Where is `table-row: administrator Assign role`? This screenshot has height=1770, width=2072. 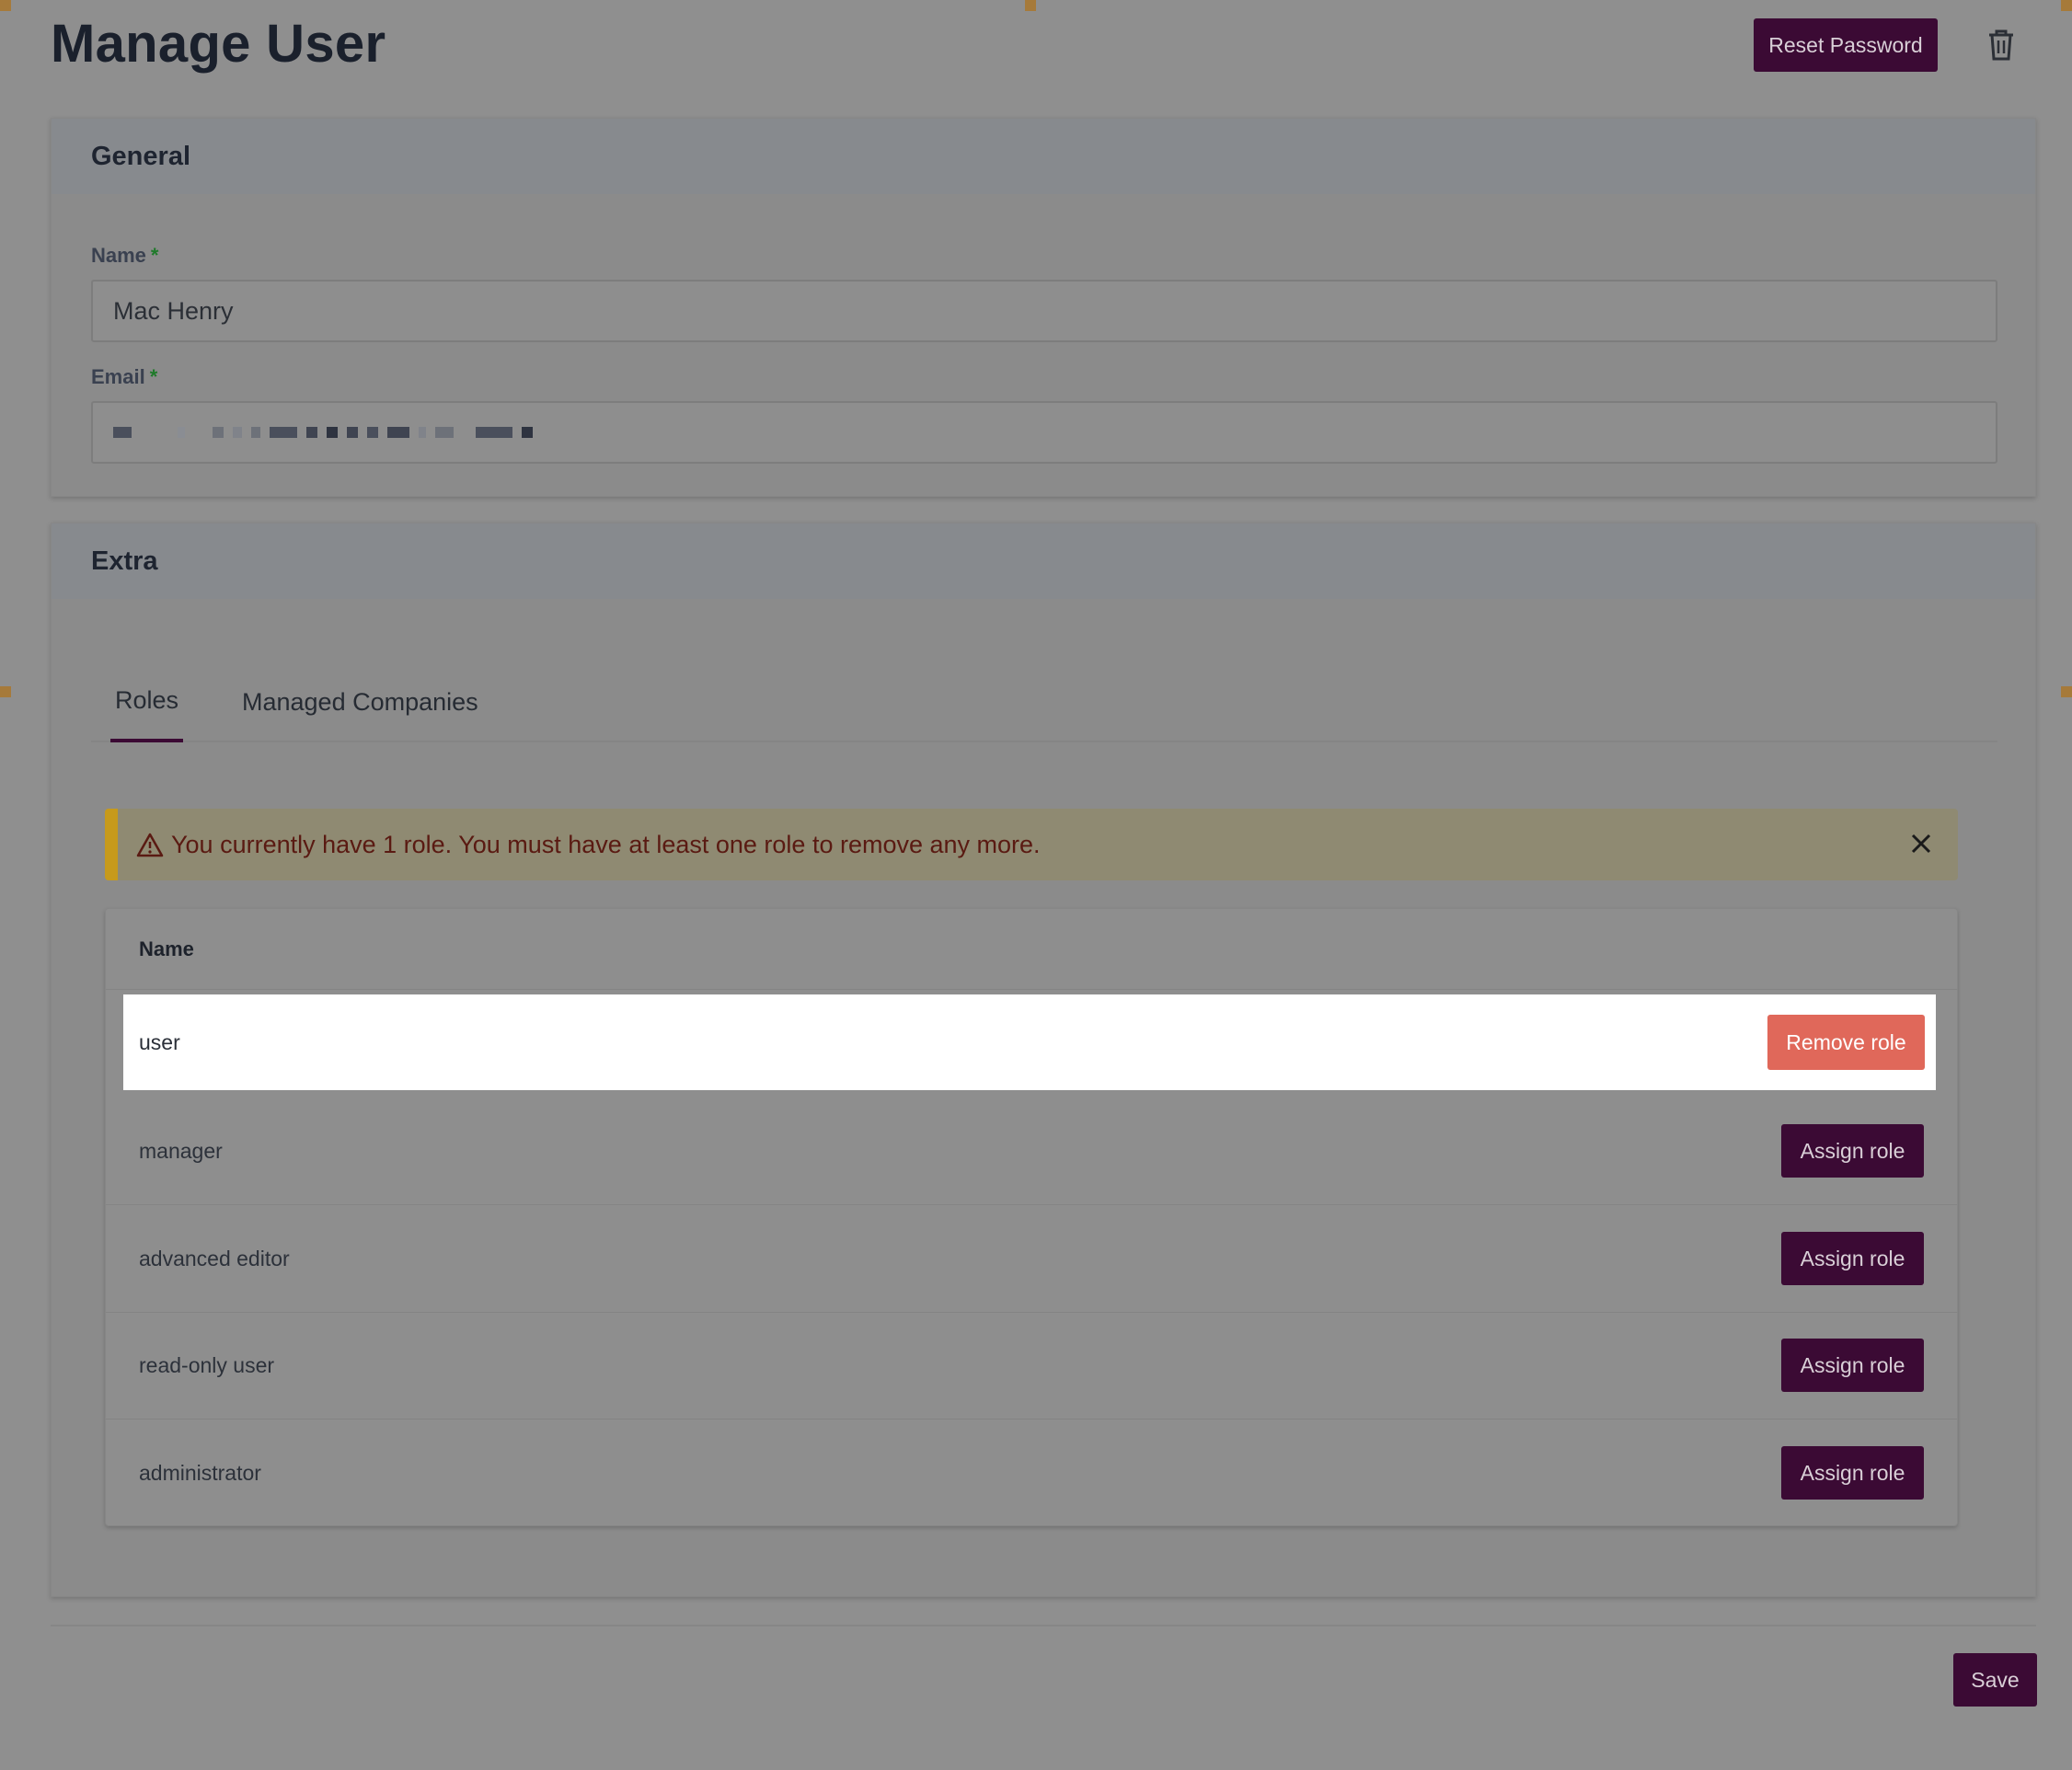
table-row: administrator Assign role is located at coordinates (1031, 1473).